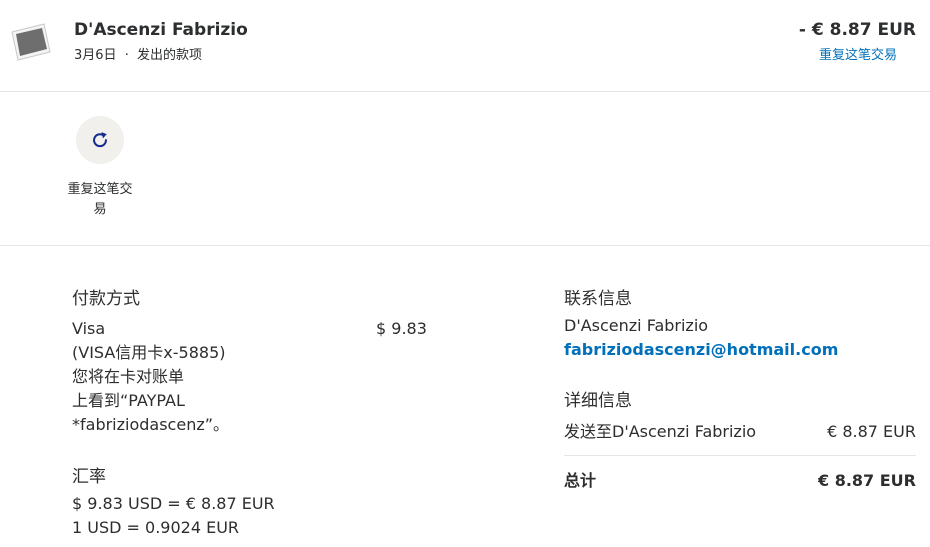 The height and width of the screenshot is (547, 930). Describe the element at coordinates (857, 30) in the screenshot. I see `transaction-amount: - € 8.87 EUR` at that location.